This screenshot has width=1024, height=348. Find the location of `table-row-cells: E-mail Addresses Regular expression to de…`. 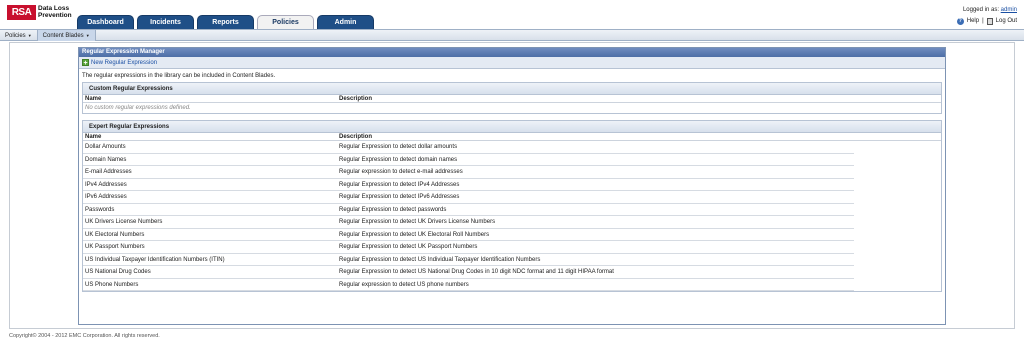

table-row-cells: E-mail Addresses Regular expression to de… is located at coordinates (468, 172).